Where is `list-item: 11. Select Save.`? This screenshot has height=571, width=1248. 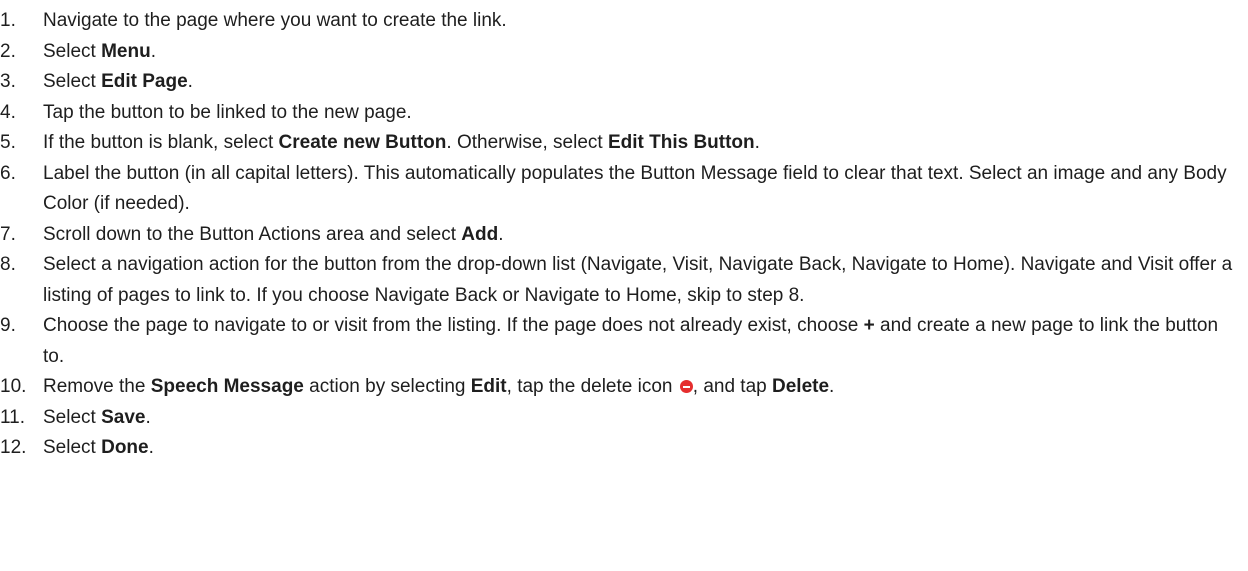
list-item: 11. Select Save. is located at coordinates (620, 418).